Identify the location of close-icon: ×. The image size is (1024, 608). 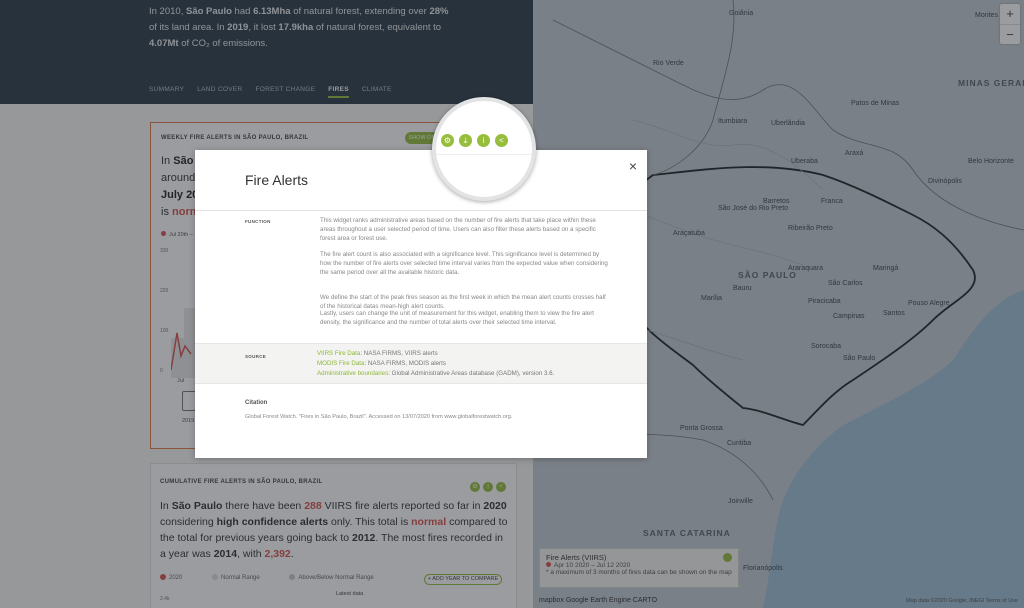
(633, 166).